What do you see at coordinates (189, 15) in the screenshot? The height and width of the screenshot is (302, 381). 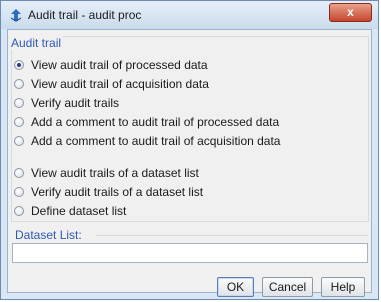 I see `title-bar: Audit trail - audit proc x` at bounding box center [189, 15].